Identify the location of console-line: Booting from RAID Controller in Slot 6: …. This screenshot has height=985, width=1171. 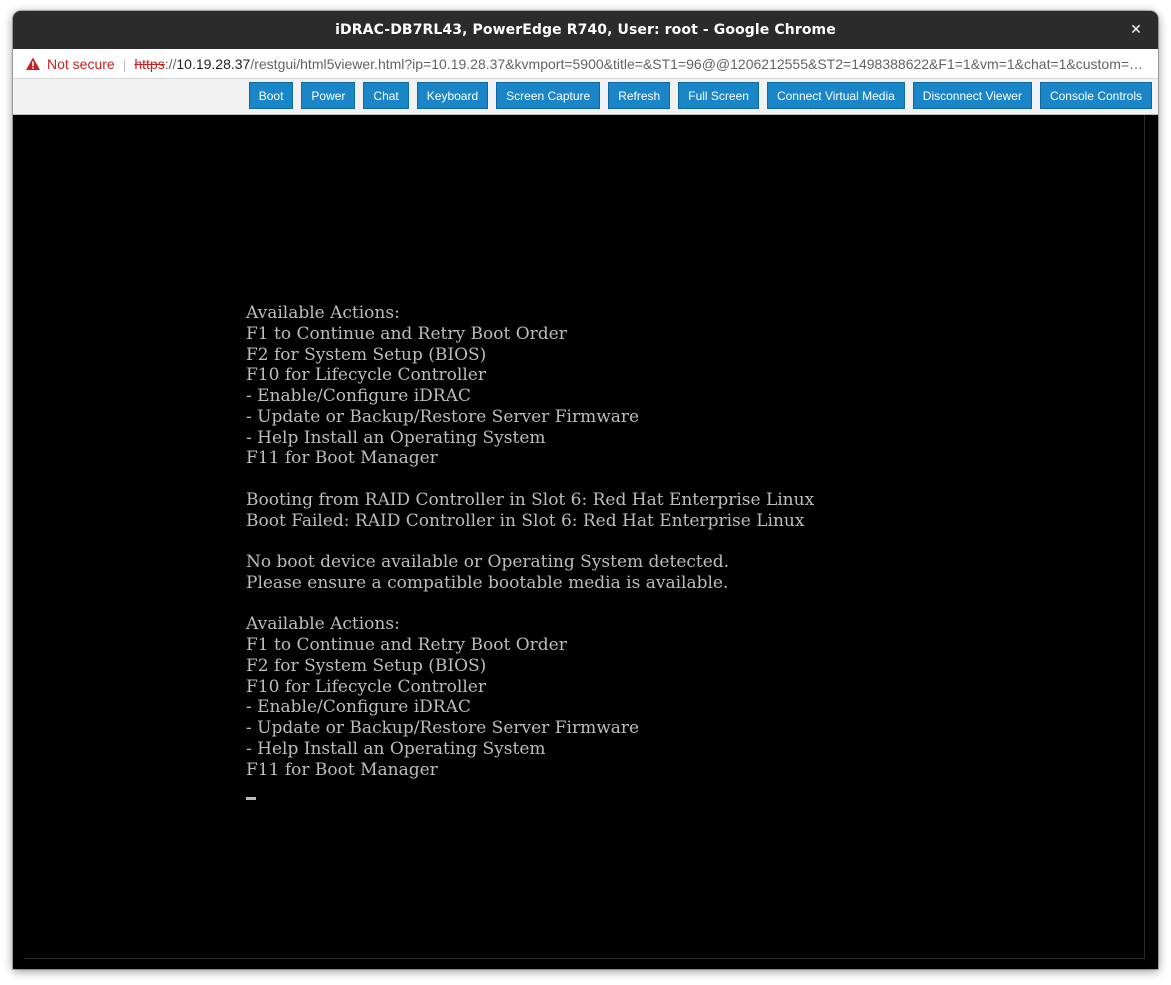
(530, 499).